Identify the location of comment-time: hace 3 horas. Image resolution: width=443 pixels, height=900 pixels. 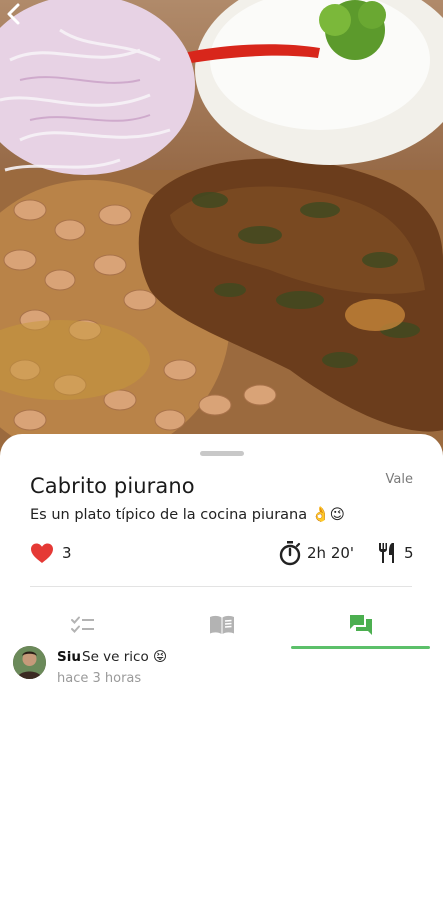
(99, 678).